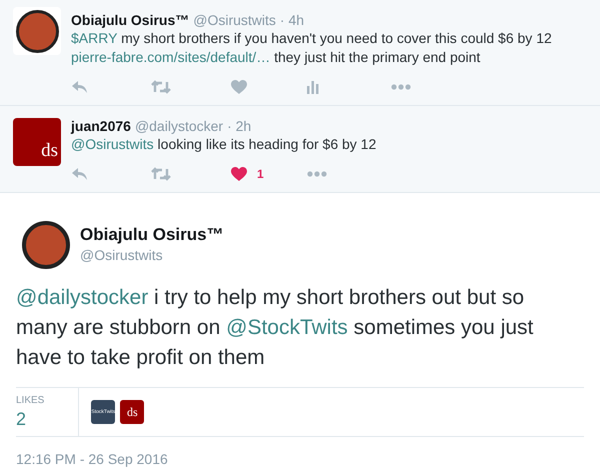 The height and width of the screenshot is (470, 600). I want to click on likes-label: LIKES, so click(30, 401).